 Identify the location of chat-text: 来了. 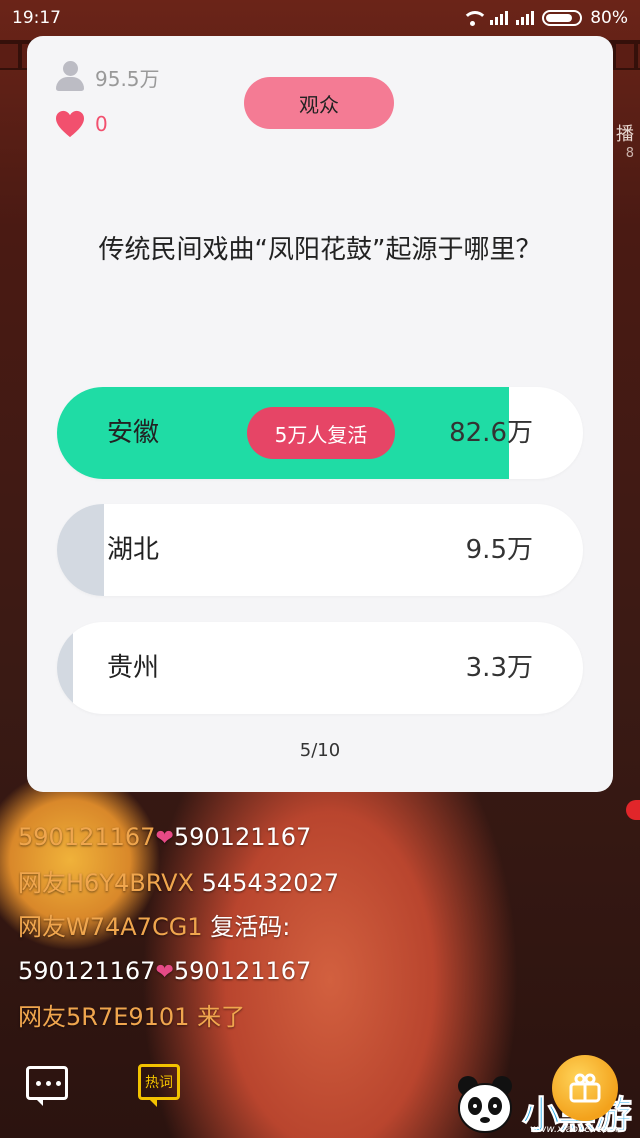
(221, 1017).